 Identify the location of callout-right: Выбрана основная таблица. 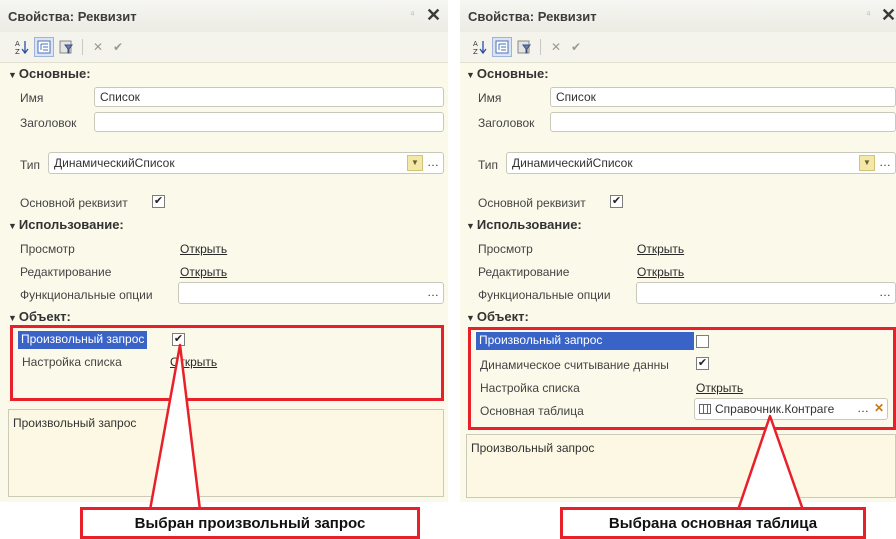
(713, 523).